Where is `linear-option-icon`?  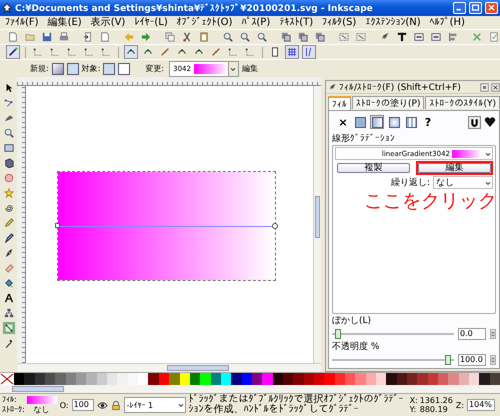
linear-option-icon is located at coordinates (58, 68).